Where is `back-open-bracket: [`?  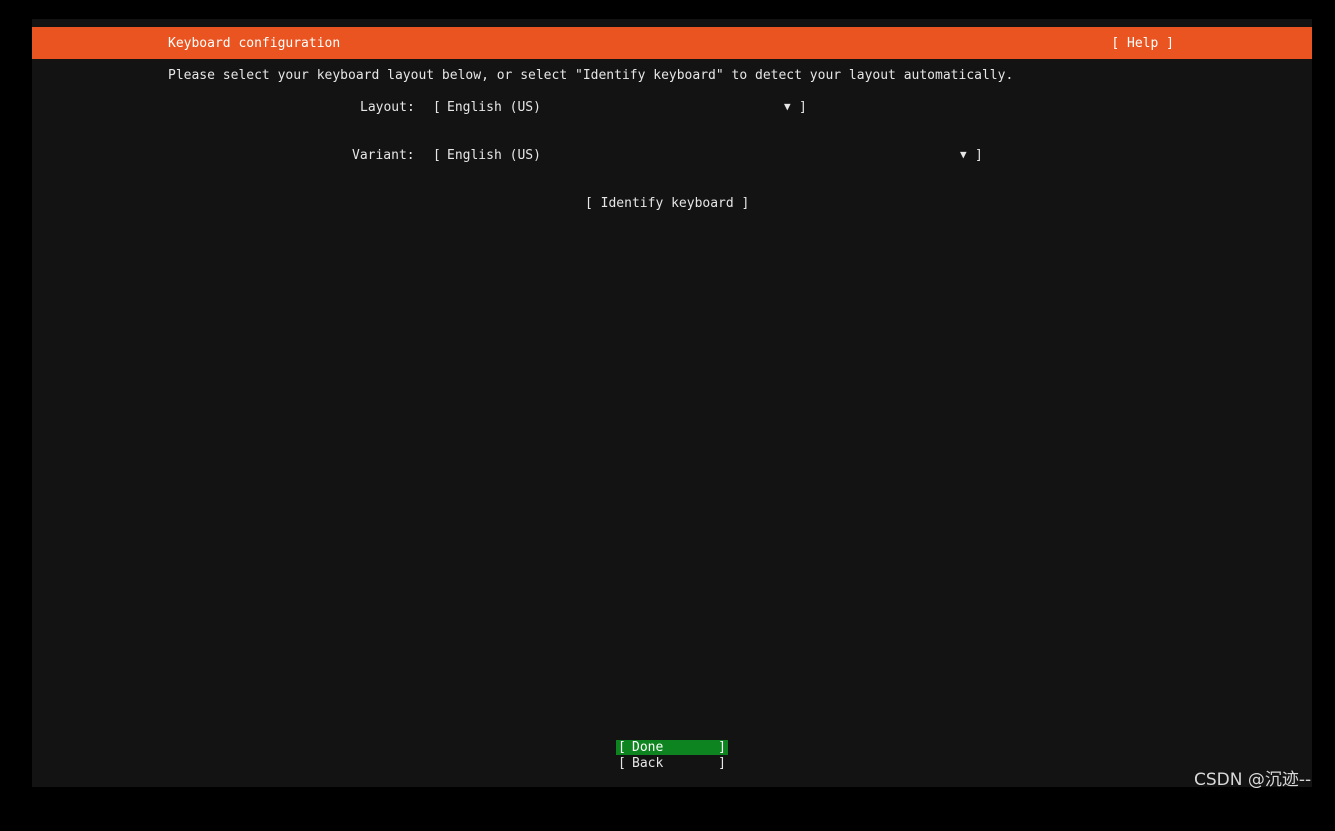
back-open-bracket: [ is located at coordinates (622, 763).